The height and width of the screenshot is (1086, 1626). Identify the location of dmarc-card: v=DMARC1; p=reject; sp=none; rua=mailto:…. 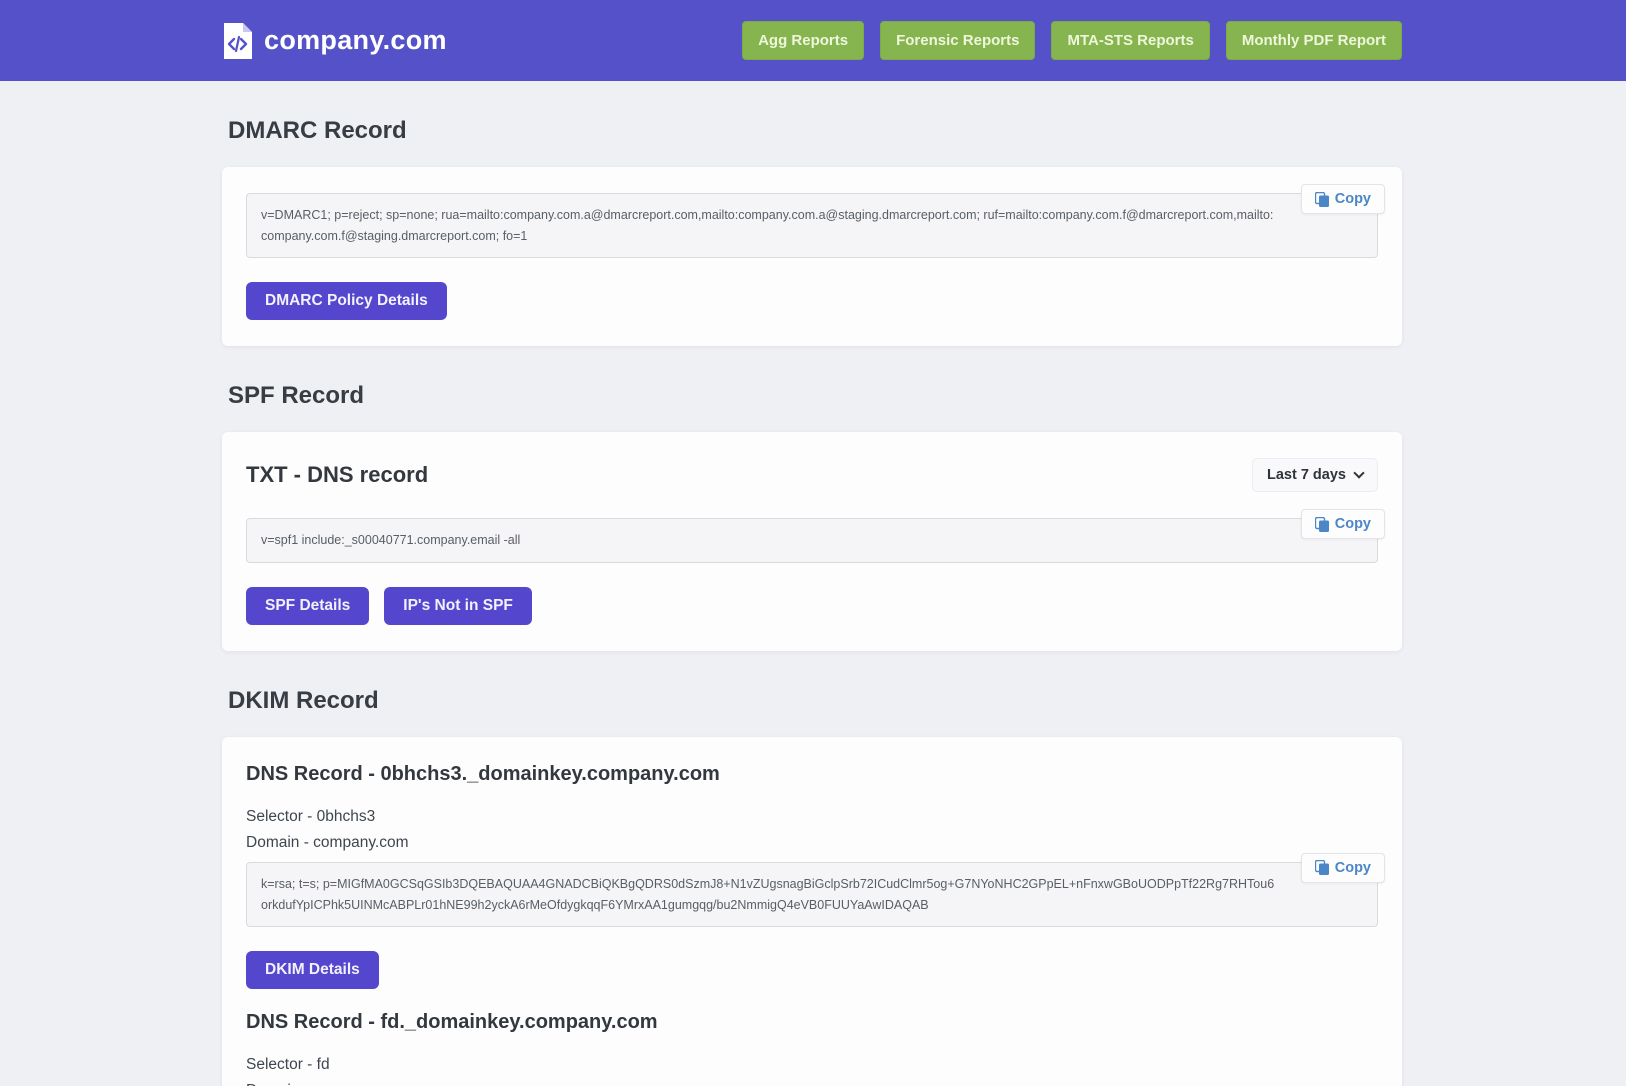
(812, 257).